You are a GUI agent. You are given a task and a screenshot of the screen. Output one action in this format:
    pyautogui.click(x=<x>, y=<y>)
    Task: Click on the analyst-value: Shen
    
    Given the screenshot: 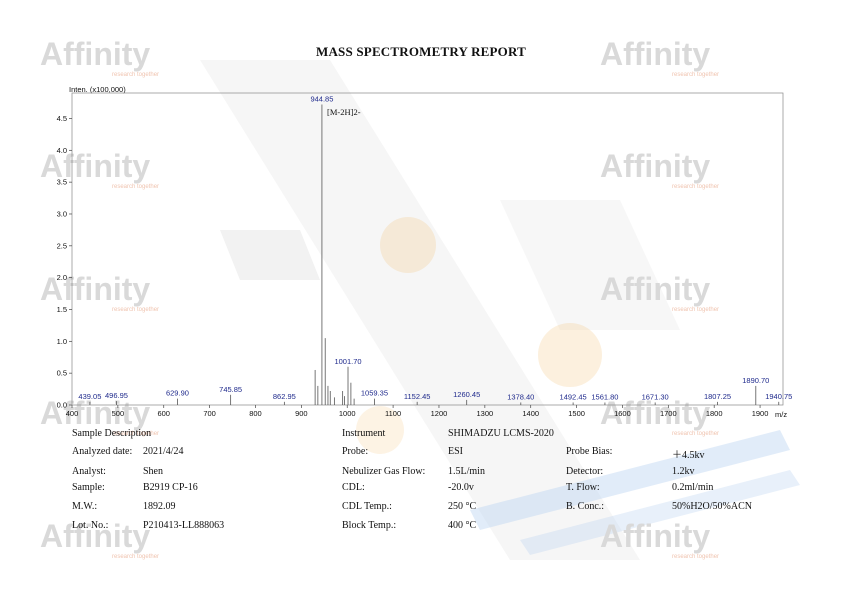 What is the action you would take?
    pyautogui.click(x=153, y=471)
    